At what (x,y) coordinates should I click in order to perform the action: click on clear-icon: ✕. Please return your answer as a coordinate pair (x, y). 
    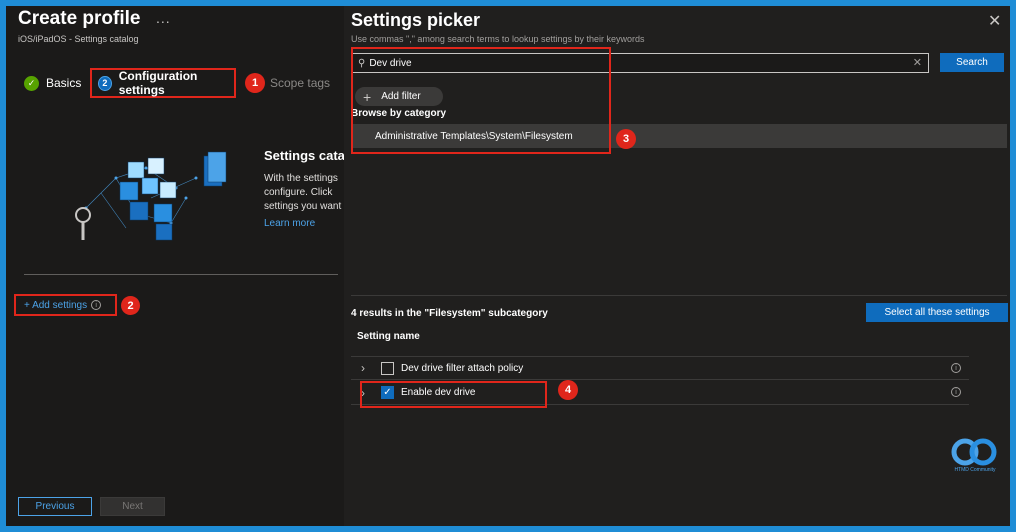
    Looking at the image, I should click on (917, 62).